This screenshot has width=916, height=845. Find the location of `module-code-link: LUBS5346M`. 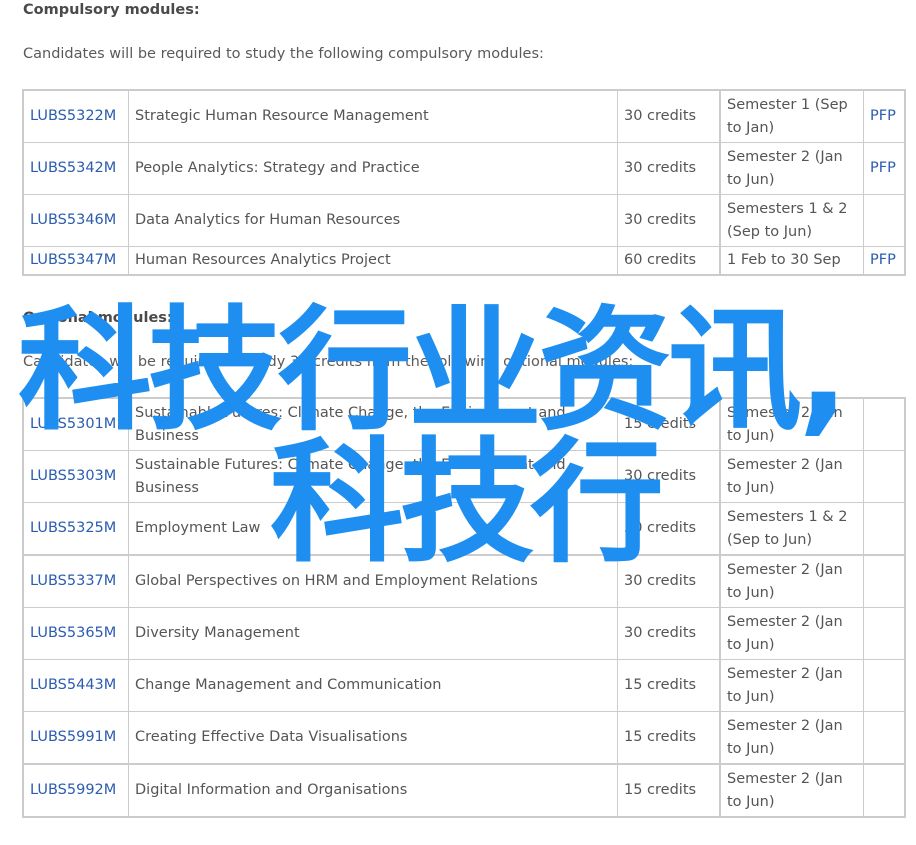

module-code-link: LUBS5346M is located at coordinates (73, 220).